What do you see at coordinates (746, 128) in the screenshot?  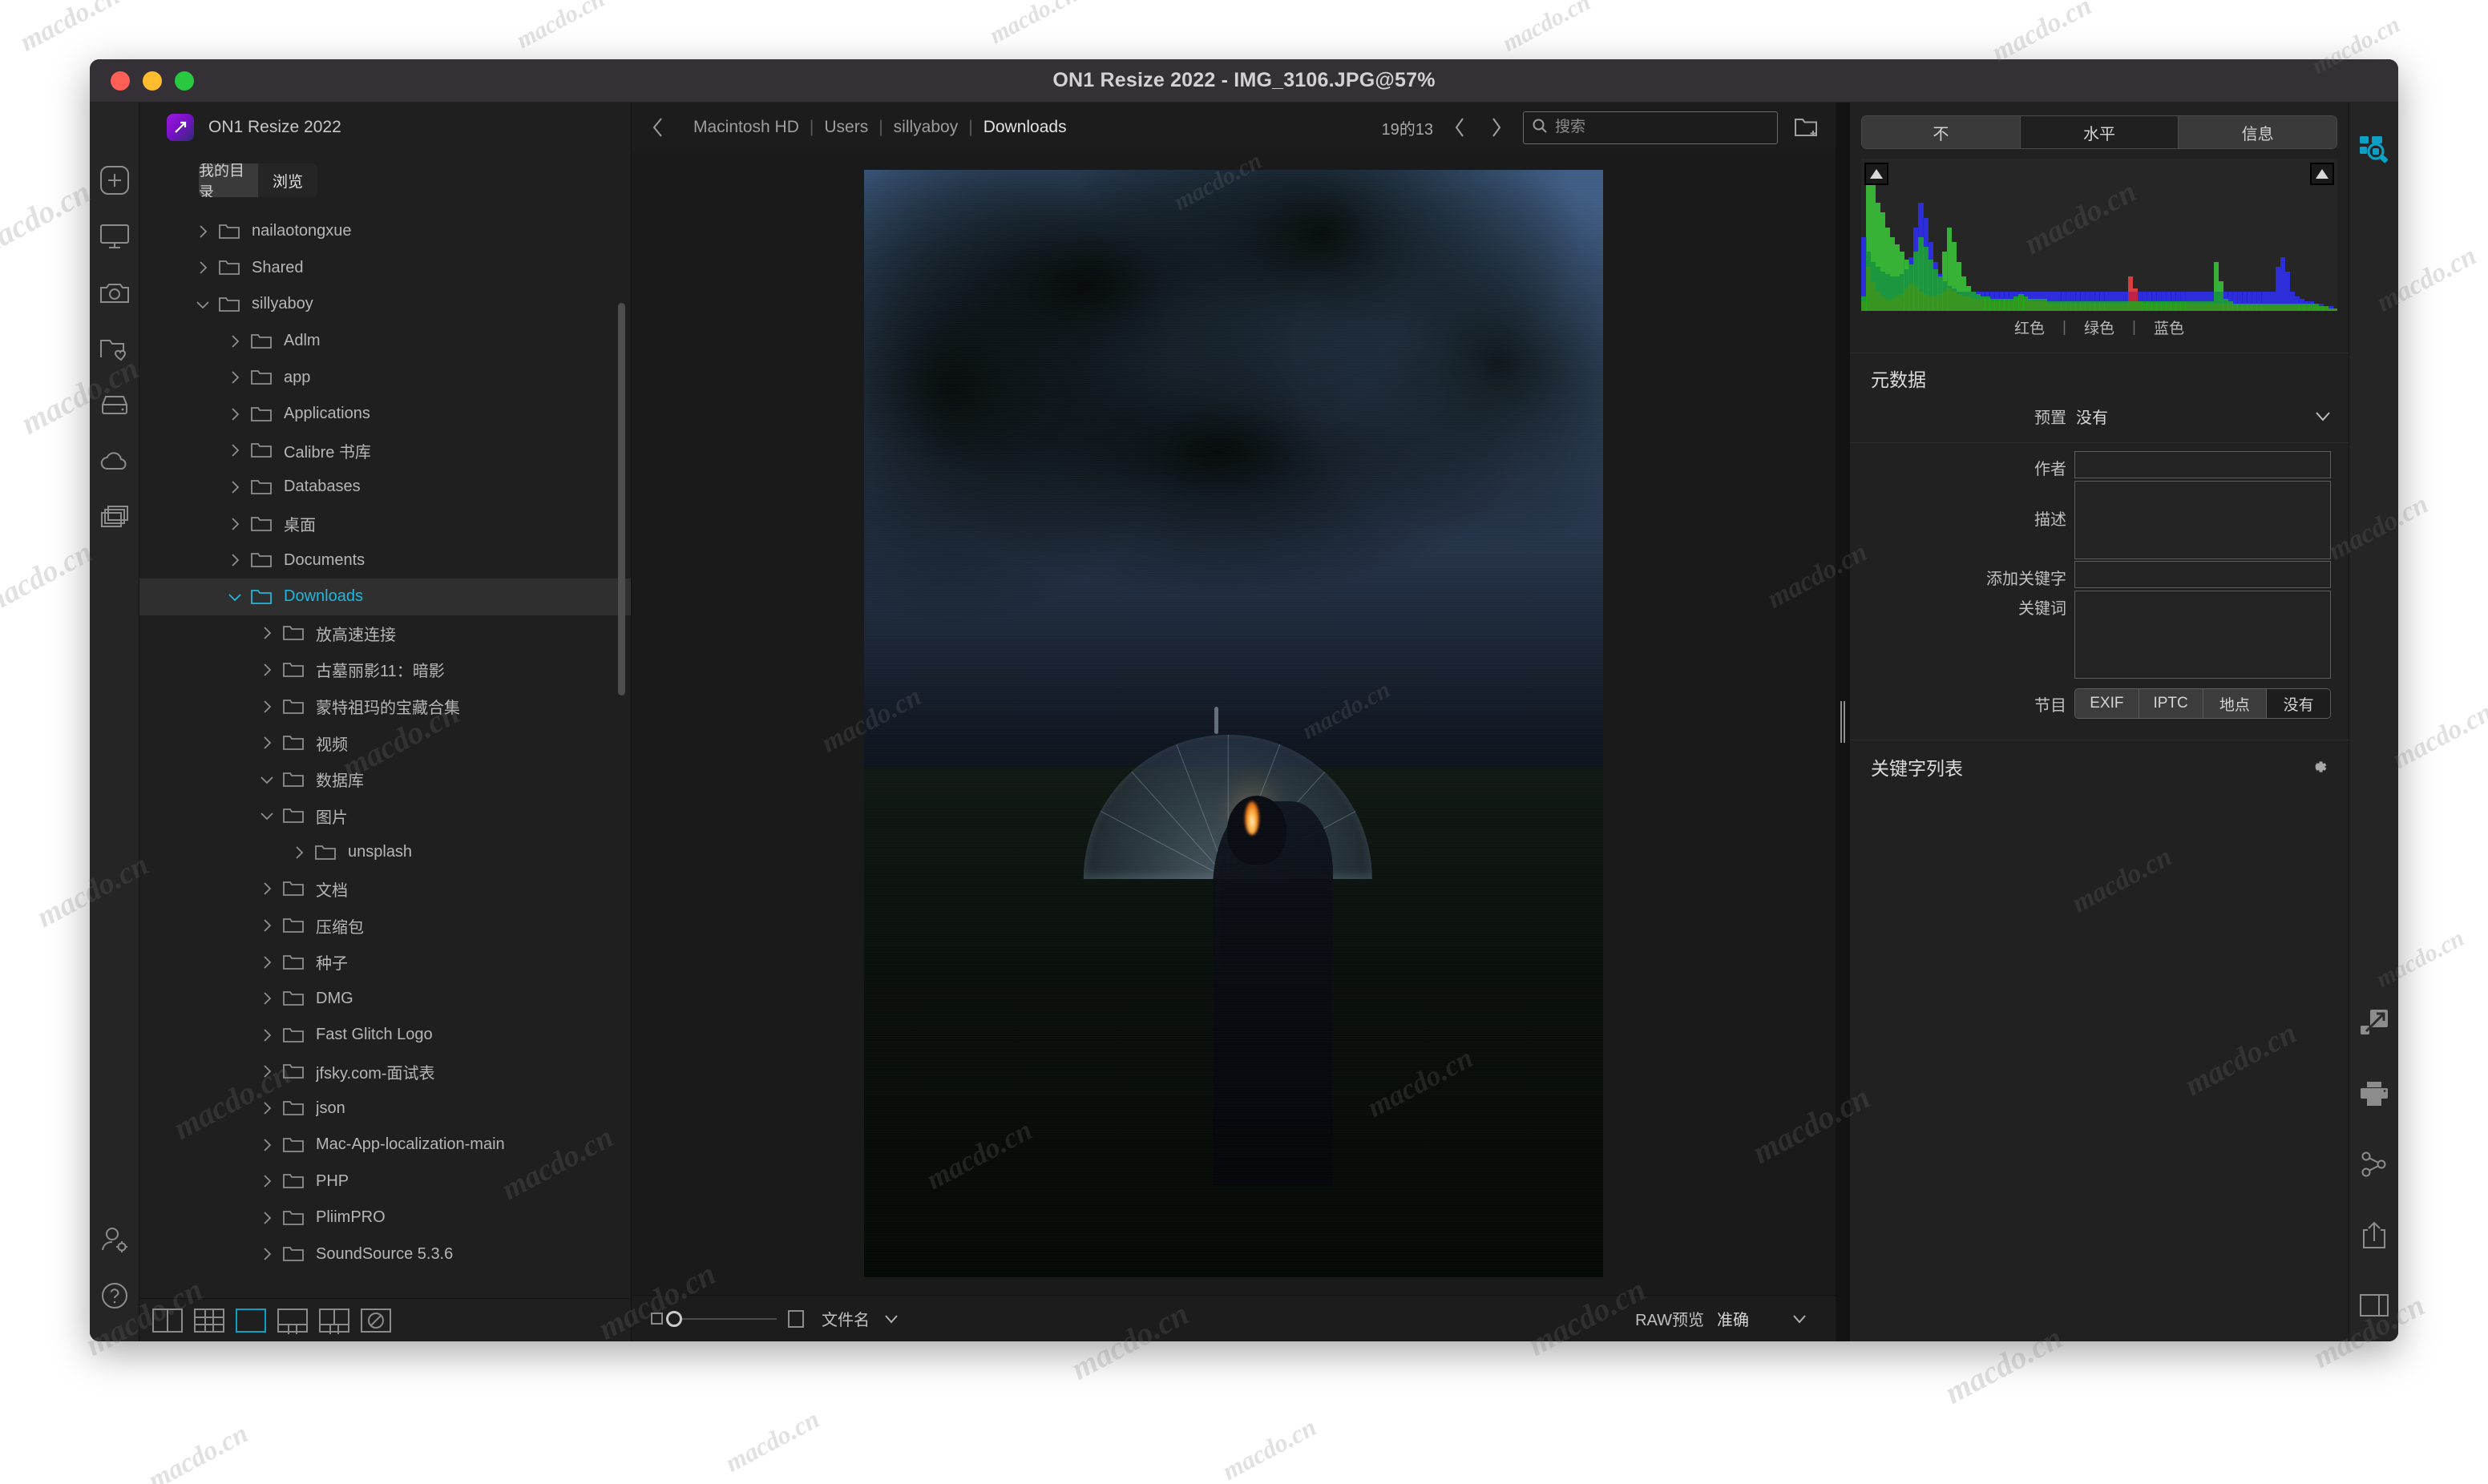 I see `breadcrumb-item: Macintosh HD` at bounding box center [746, 128].